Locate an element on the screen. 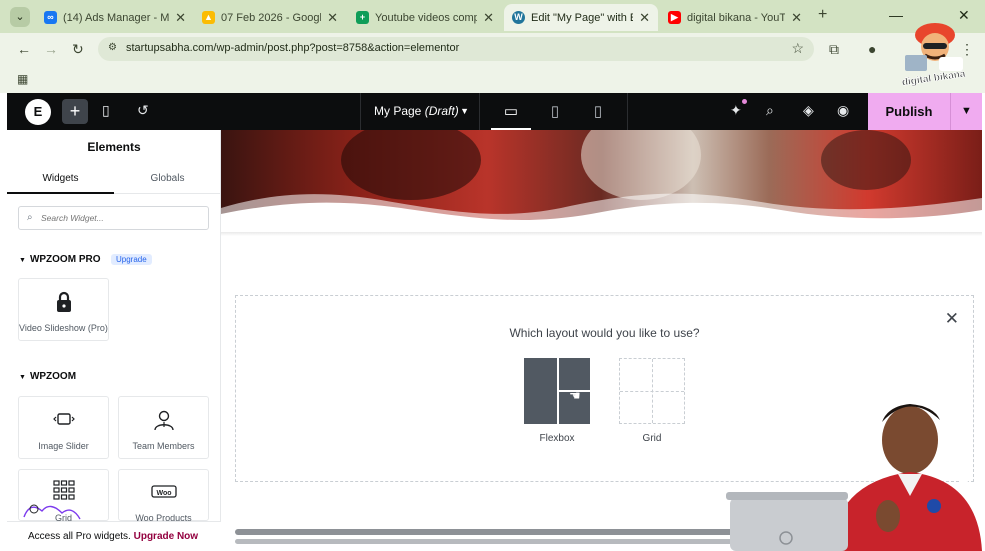  widget-video-slideshow-pro: Video Slideshow (Pro) is located at coordinates (63, 309).